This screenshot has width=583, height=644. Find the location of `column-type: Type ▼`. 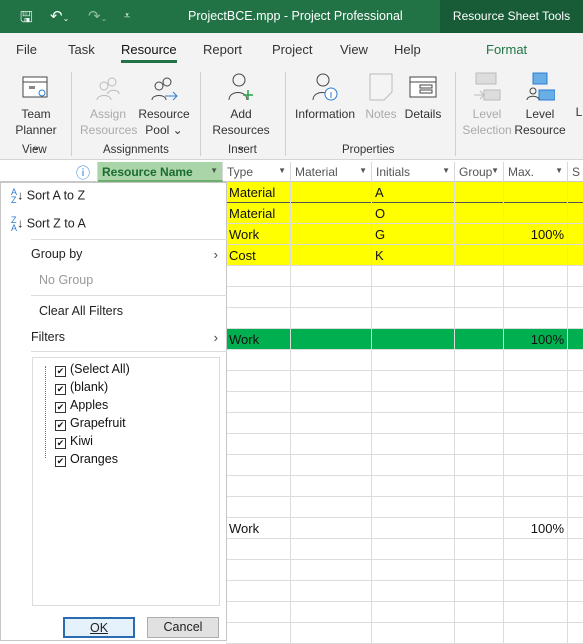

column-type: Type ▼ is located at coordinates (257, 172).